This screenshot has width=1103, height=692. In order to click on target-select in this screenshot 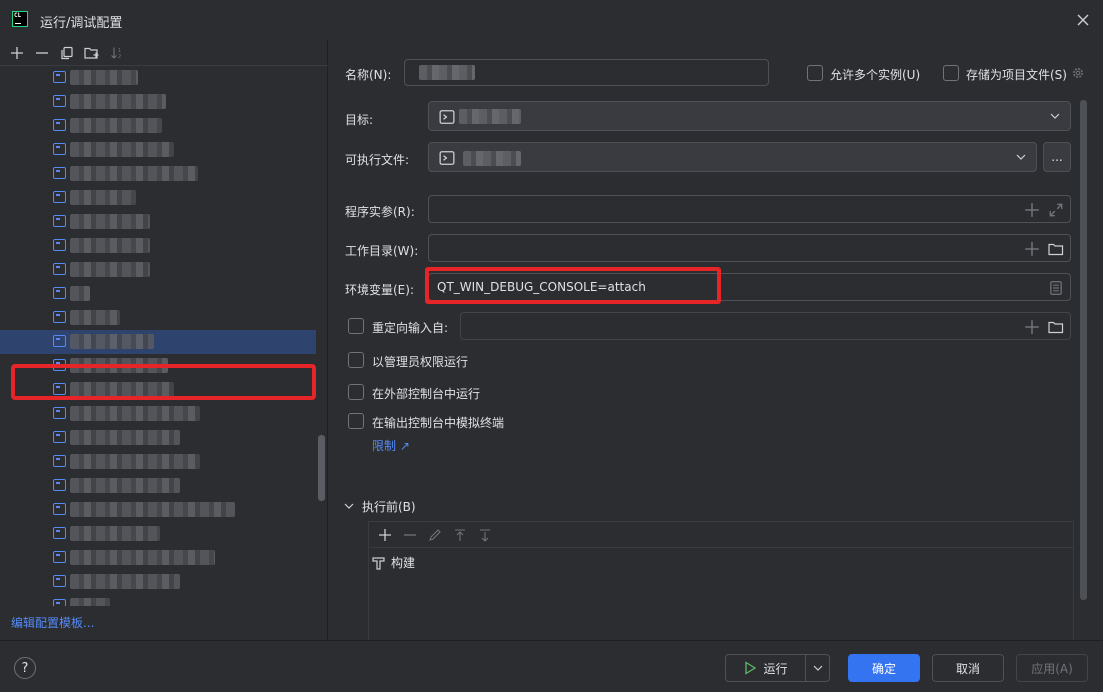, I will do `click(749, 116)`.